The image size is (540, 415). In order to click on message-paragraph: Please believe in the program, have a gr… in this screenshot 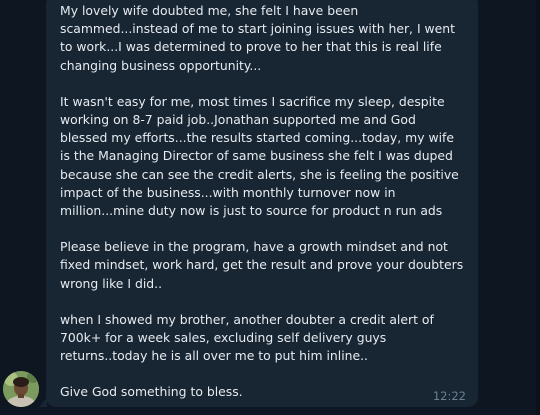, I will do `click(264, 265)`.